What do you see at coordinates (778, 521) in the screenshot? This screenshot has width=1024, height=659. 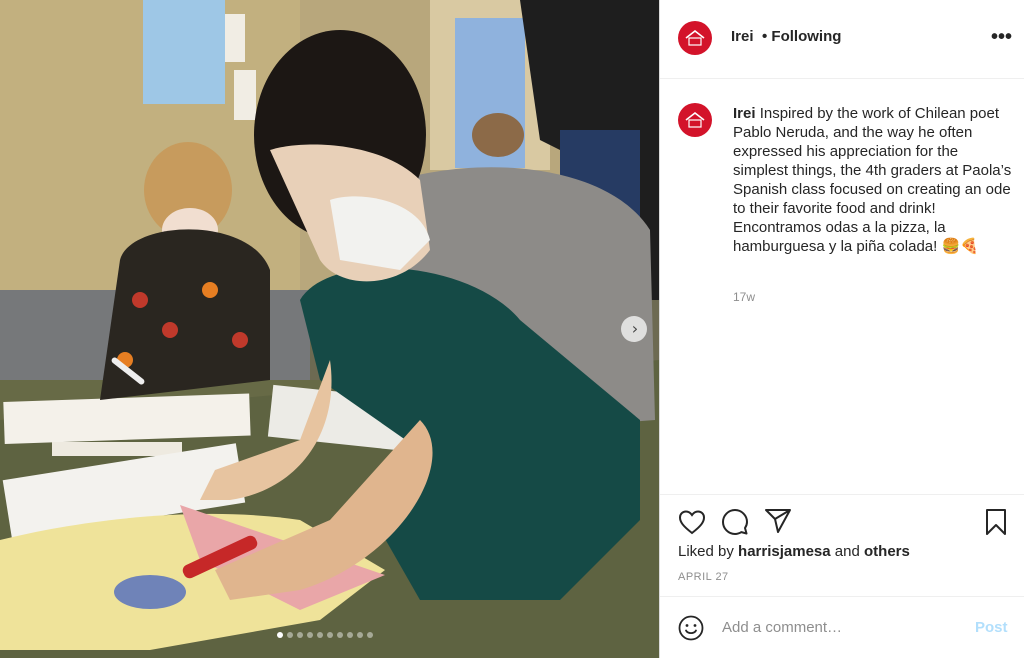 I see `share-icon` at bounding box center [778, 521].